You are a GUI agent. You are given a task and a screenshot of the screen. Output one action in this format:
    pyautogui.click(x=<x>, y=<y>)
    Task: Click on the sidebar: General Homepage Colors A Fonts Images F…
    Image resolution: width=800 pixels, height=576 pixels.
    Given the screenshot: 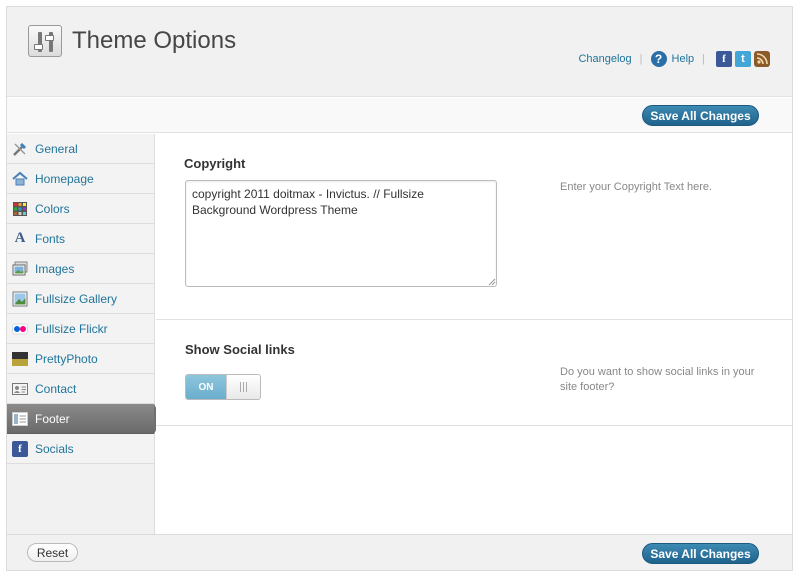 What is the action you would take?
    pyautogui.click(x=84, y=334)
    